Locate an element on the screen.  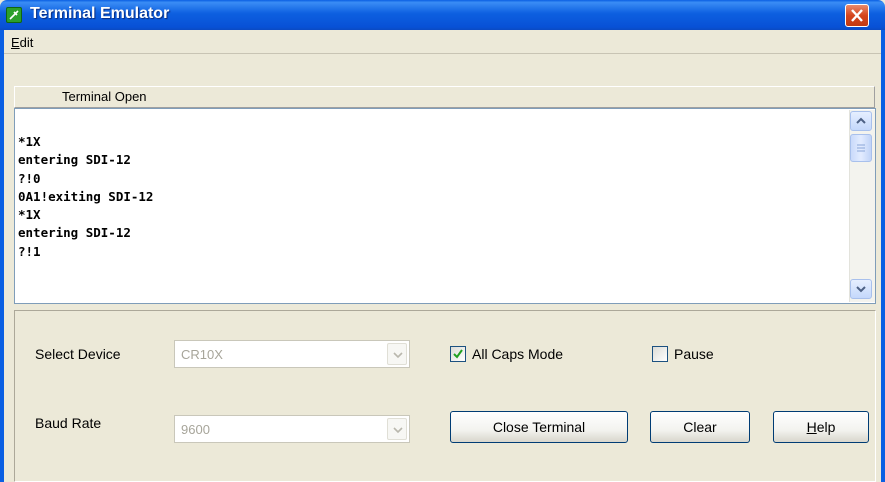
menu-item-edit: Edit is located at coordinates (22, 42).